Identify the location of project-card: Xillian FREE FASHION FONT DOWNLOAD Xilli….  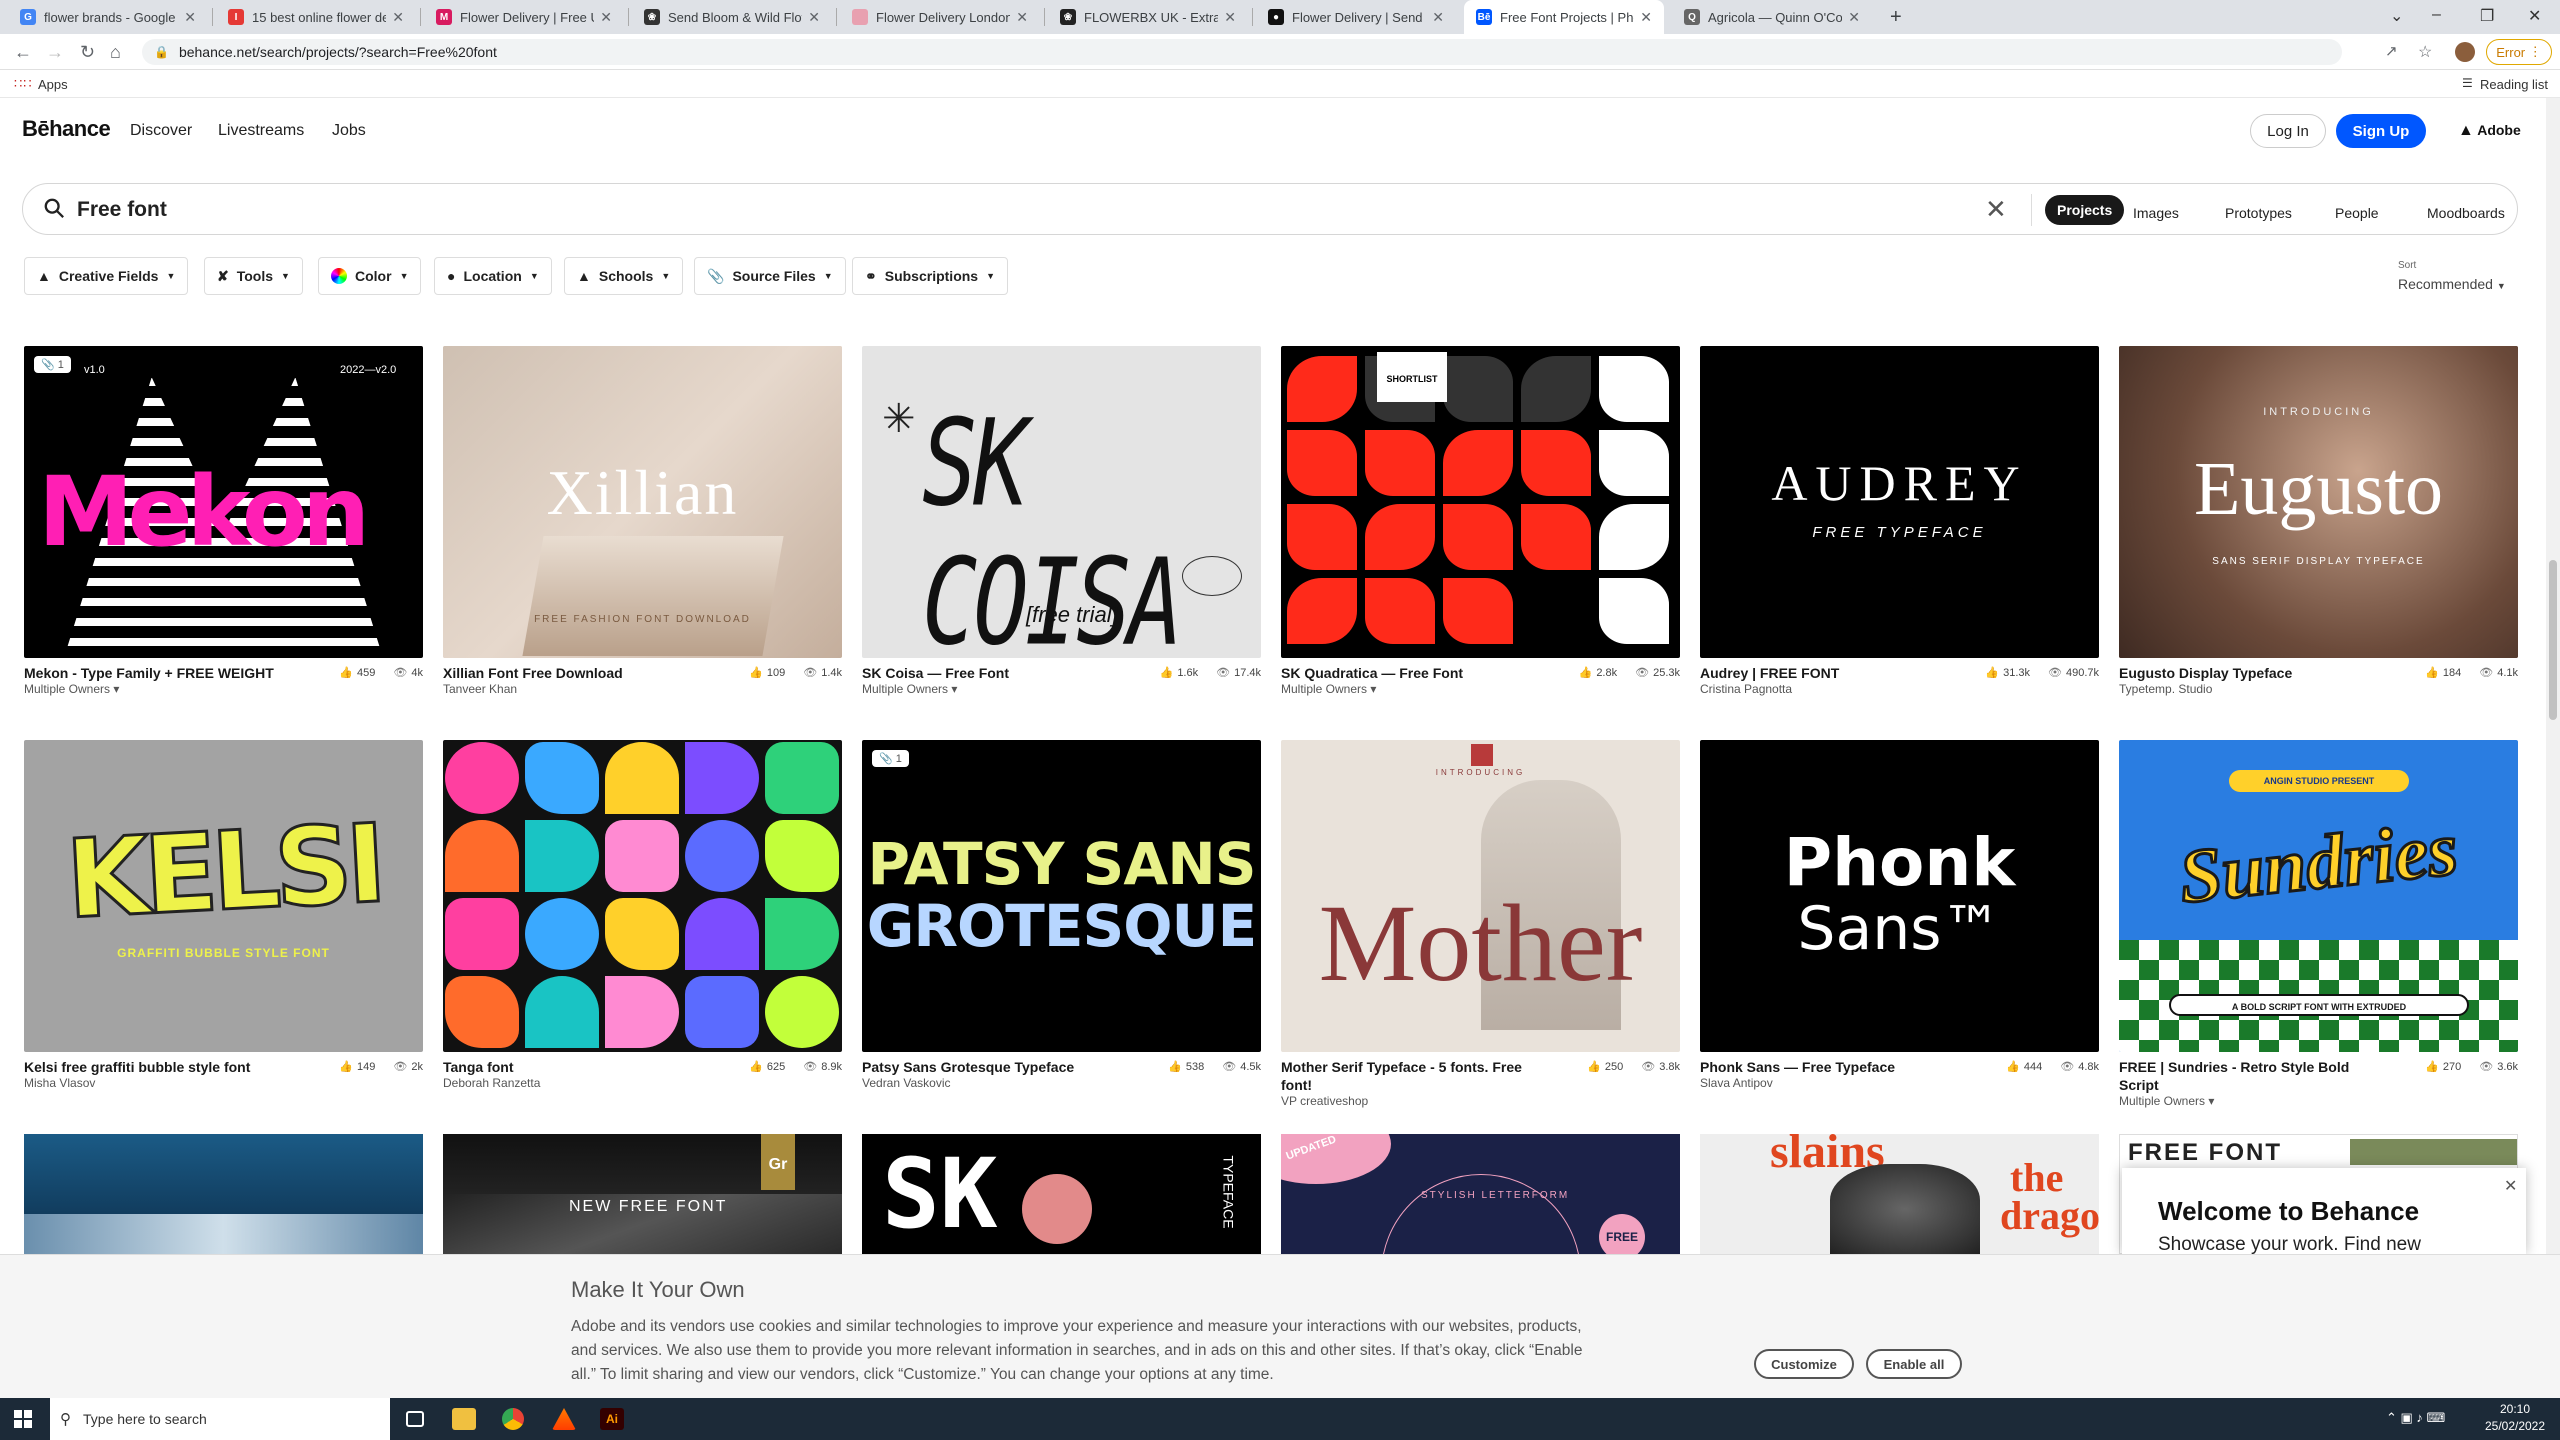
(642, 525).